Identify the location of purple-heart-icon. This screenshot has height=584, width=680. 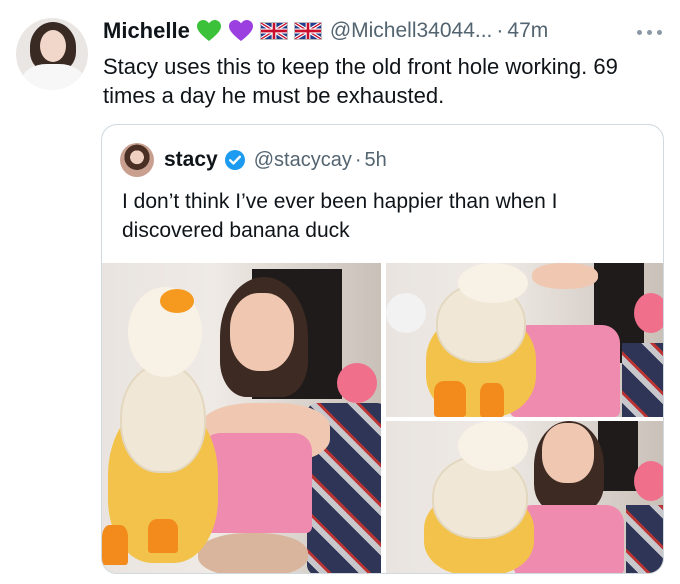
(241, 31).